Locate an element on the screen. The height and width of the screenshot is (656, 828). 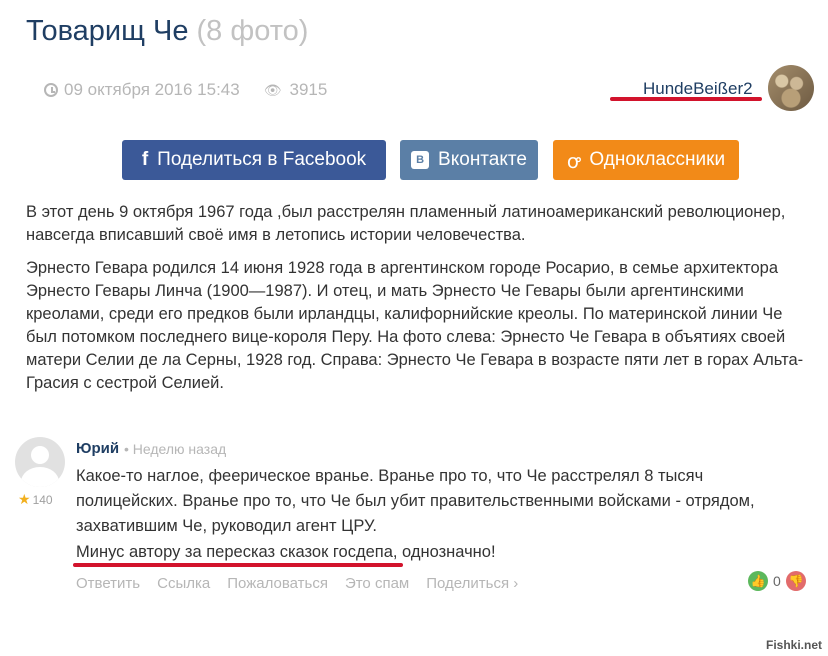
odnoklassniki-icon: ꝍ is located at coordinates (573, 161).